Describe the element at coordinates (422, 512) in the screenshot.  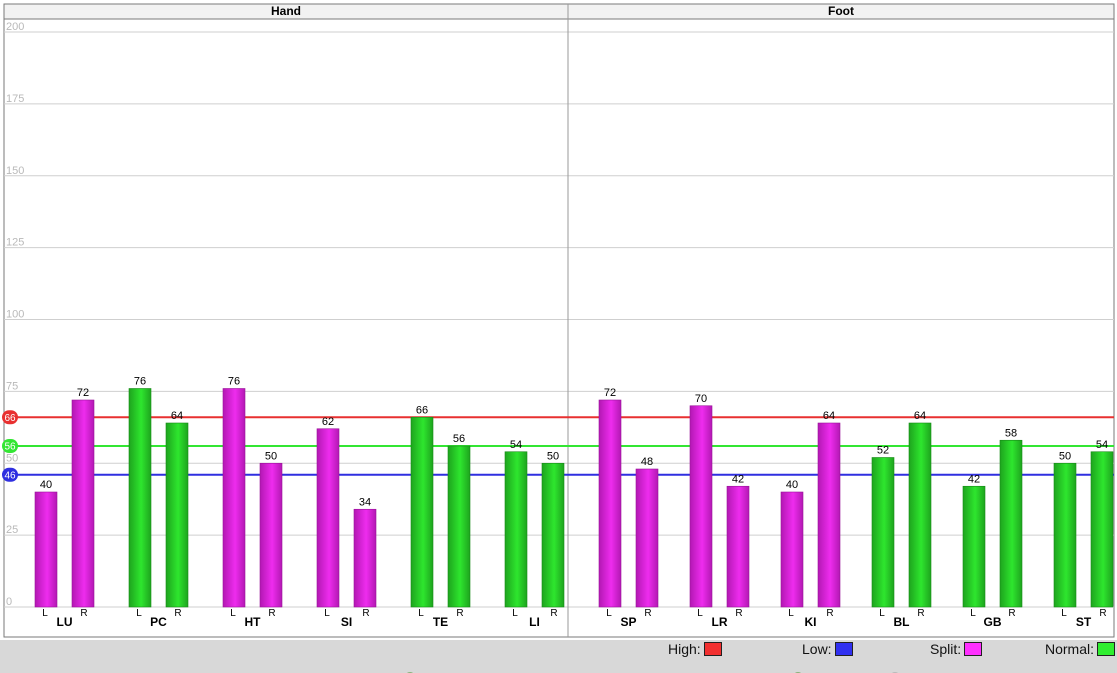
I see `bar-te-l` at that location.